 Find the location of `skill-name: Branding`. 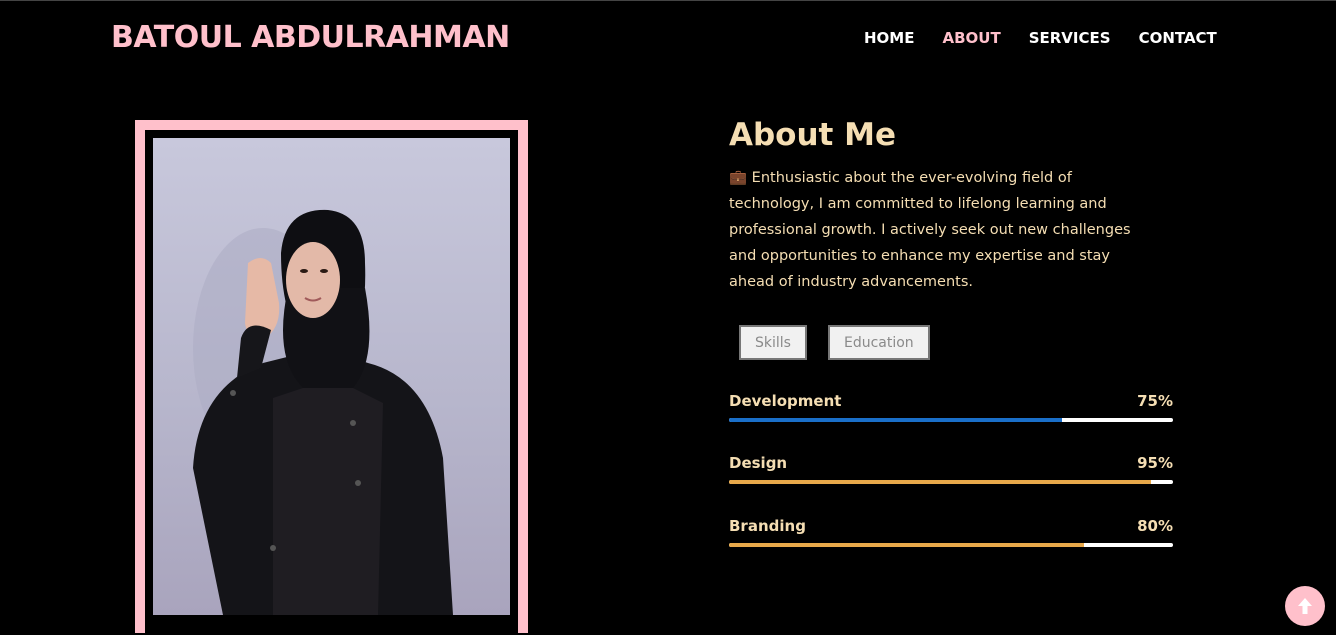

skill-name: Branding is located at coordinates (767, 526).